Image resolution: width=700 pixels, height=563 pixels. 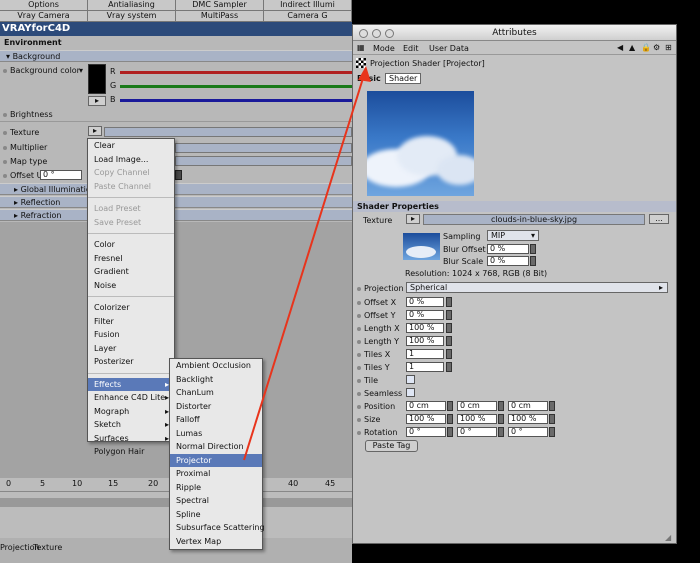 I want to click on arrow-line, so click(x=304, y=267).